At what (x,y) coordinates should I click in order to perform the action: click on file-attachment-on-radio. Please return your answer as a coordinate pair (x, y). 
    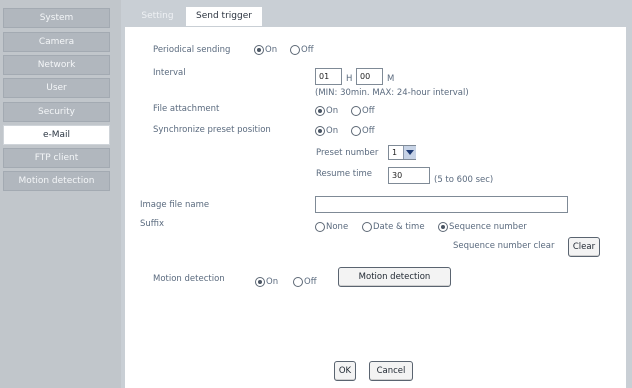
    Looking at the image, I should click on (320, 111).